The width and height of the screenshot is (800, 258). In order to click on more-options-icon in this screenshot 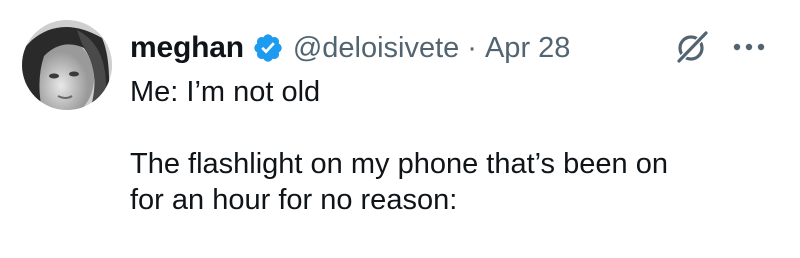, I will do `click(749, 46)`.